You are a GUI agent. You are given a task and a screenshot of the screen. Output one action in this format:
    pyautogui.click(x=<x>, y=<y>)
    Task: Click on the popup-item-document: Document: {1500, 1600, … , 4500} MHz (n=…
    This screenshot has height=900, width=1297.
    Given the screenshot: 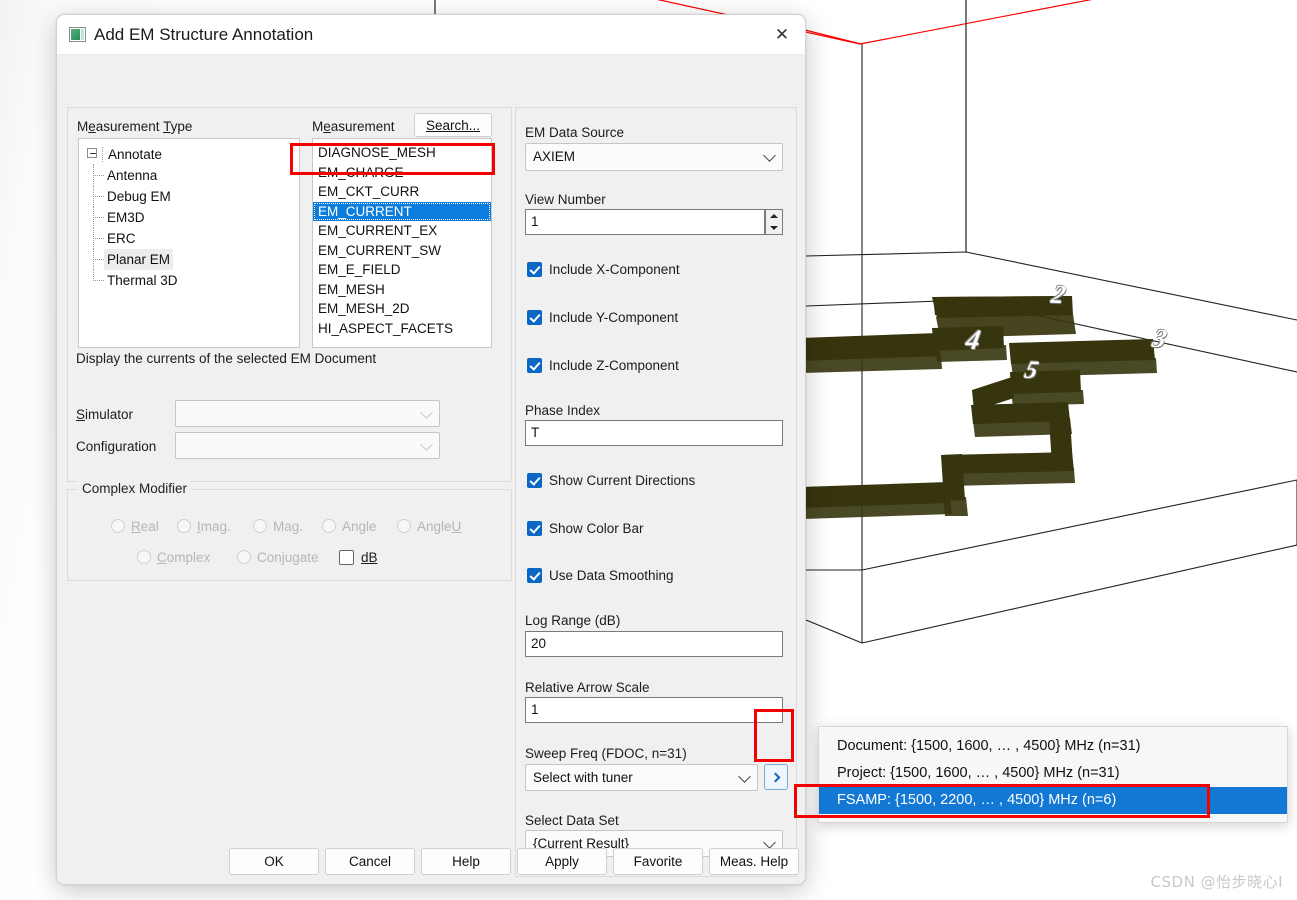 What is the action you would take?
    pyautogui.click(x=1053, y=746)
    